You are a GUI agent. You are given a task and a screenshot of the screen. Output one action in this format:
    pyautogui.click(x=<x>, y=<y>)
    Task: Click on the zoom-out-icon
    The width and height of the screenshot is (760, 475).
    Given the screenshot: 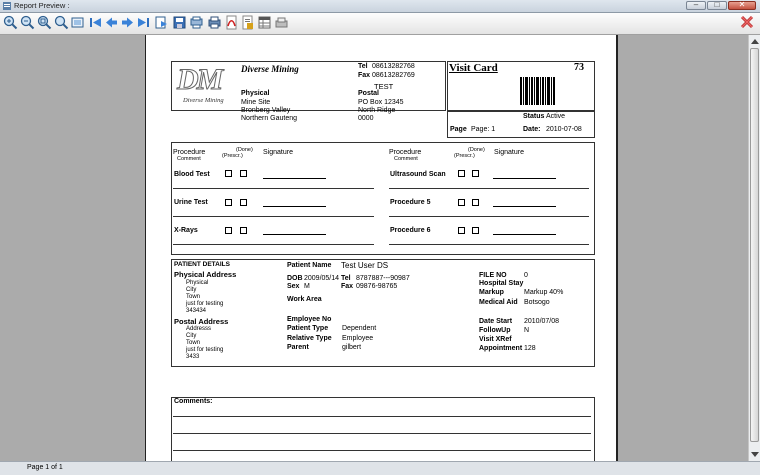 What is the action you would take?
    pyautogui.click(x=27, y=22)
    